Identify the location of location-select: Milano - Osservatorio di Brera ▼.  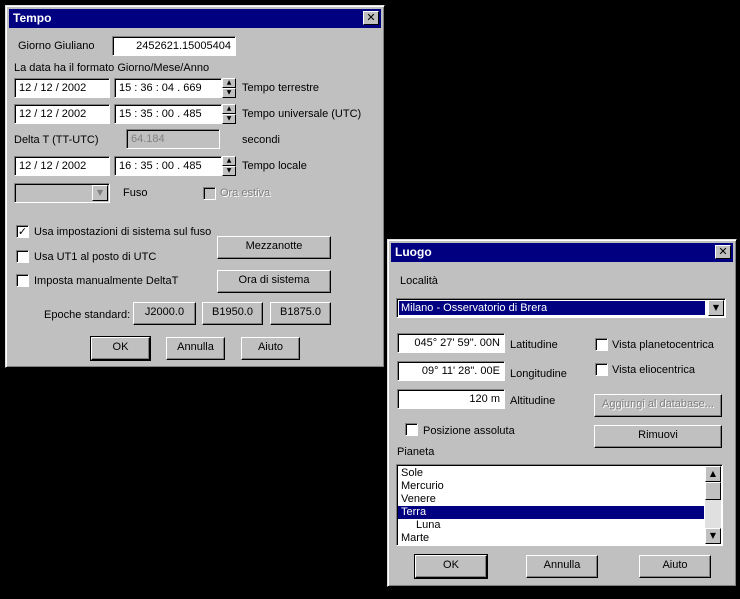
(561, 308).